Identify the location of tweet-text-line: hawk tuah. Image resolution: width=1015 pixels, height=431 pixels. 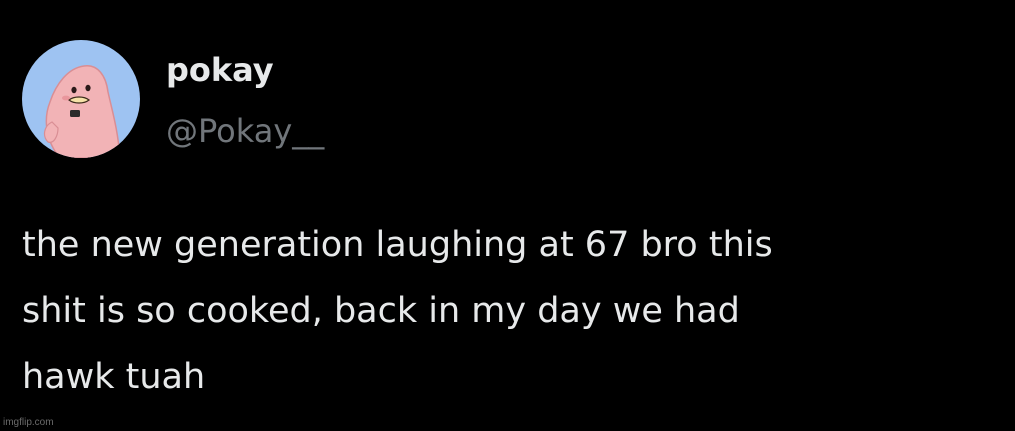
(114, 377).